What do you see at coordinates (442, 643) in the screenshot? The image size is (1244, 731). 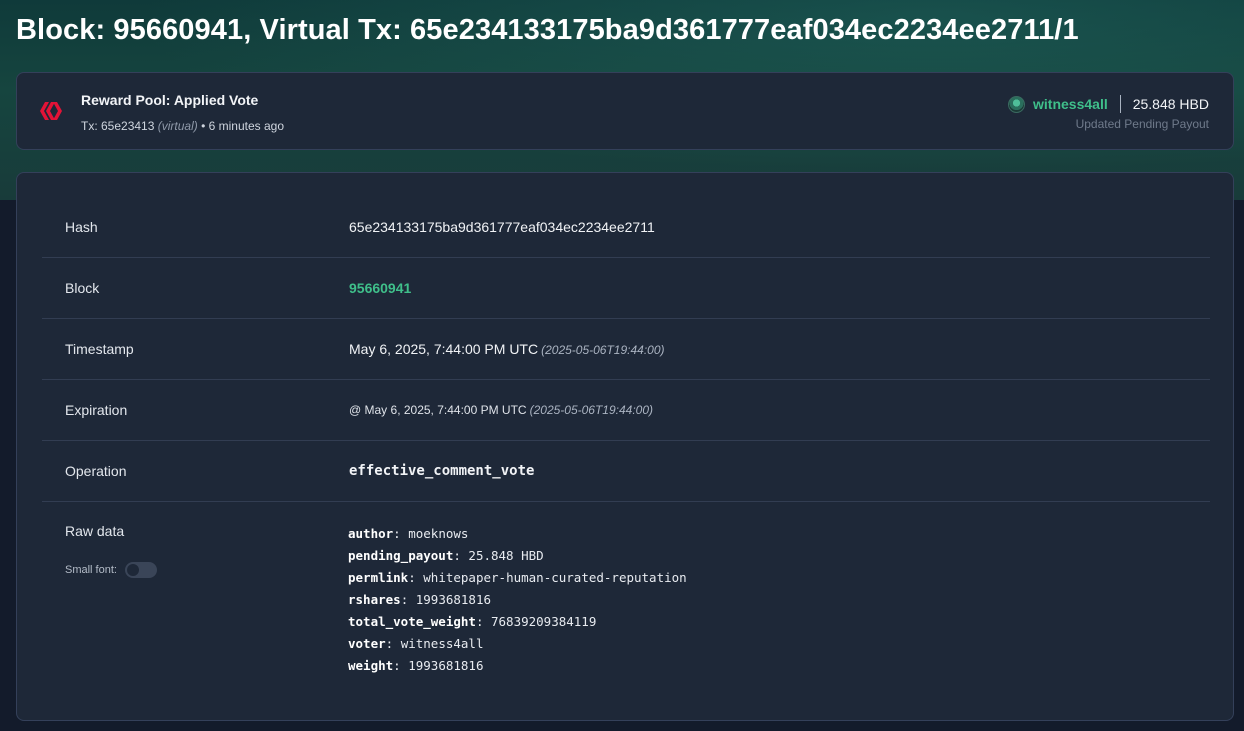 I see `raw-value: witness4all` at bounding box center [442, 643].